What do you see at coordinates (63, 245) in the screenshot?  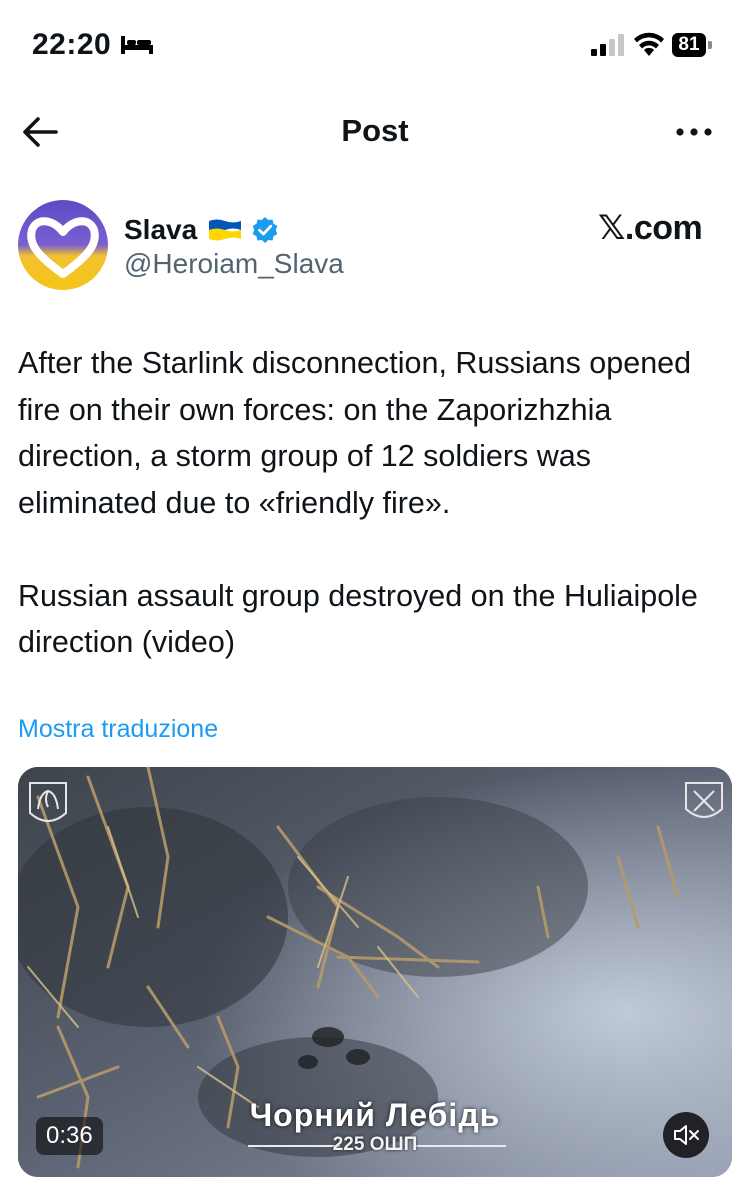 I see `avatar` at bounding box center [63, 245].